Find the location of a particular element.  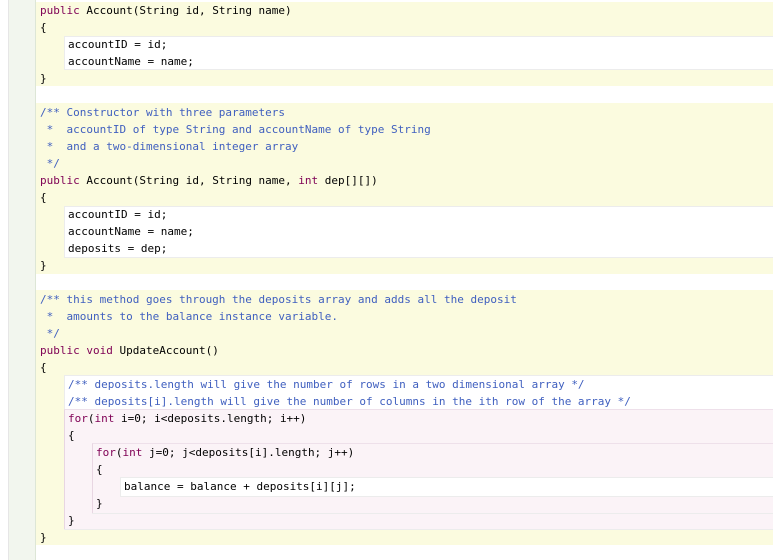

code-text: i=0; i<deposits.length; i++) is located at coordinates (210, 418).